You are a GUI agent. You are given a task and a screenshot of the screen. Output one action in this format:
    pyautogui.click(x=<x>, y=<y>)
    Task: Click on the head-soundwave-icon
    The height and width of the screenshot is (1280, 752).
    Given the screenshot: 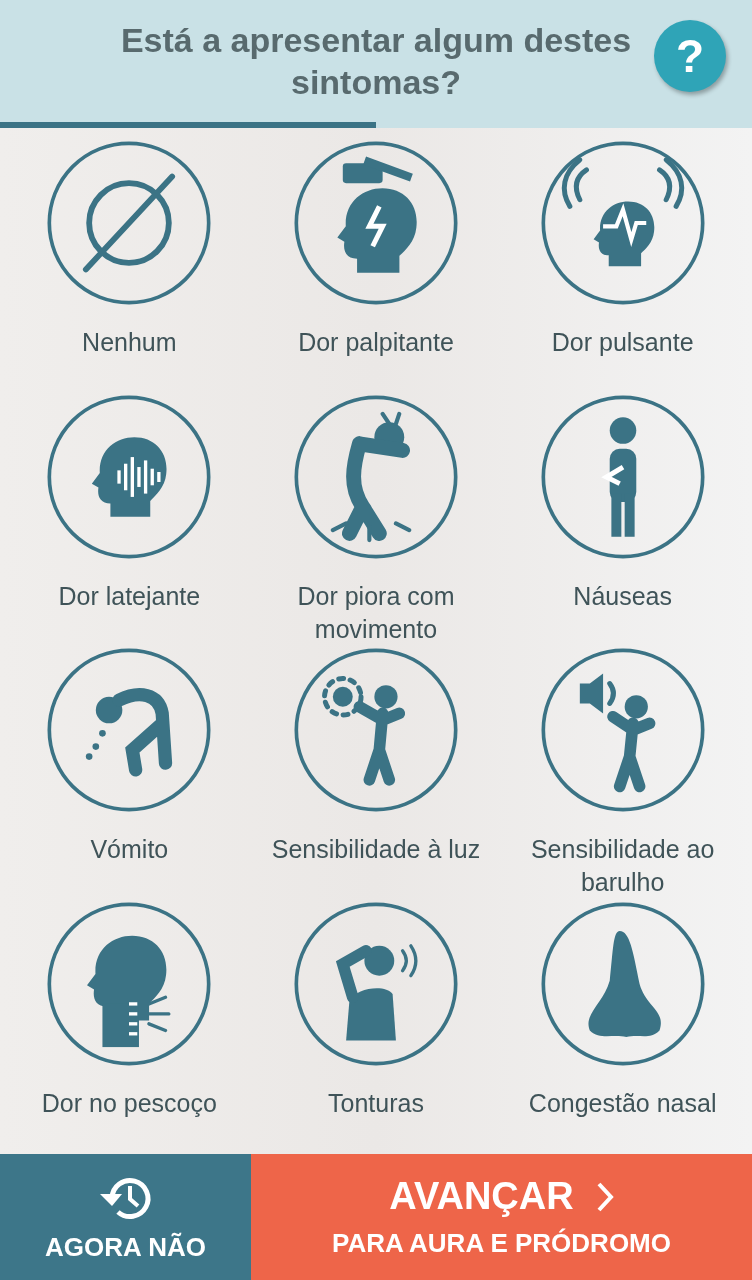 What is the action you would take?
    pyautogui.click(x=129, y=476)
    